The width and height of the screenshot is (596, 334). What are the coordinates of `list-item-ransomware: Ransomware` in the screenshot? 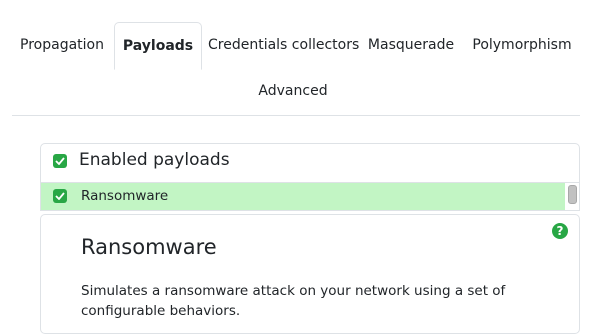 It's located at (303, 196).